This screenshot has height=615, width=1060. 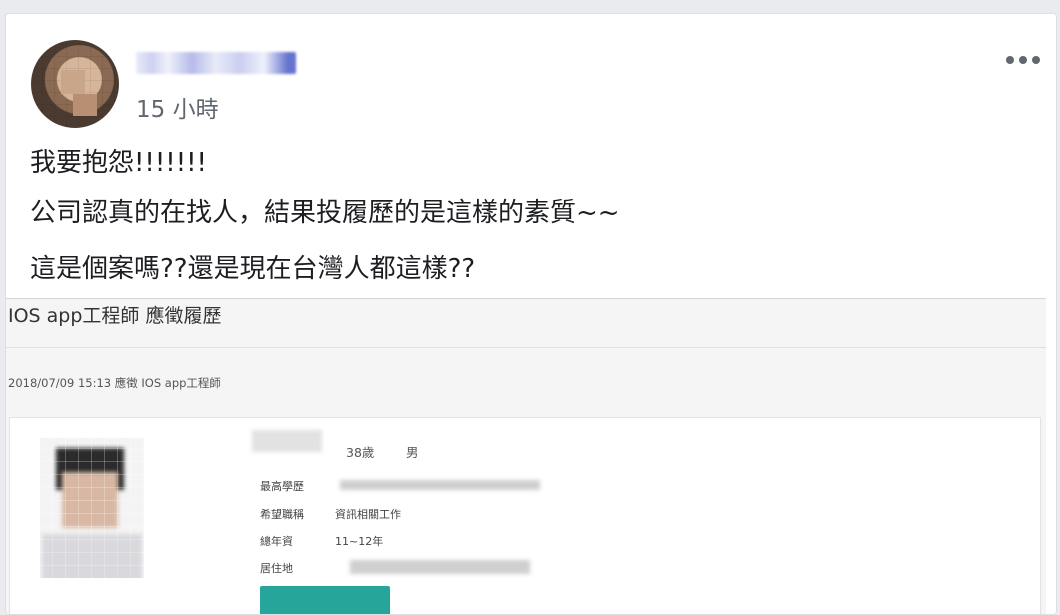 I want to click on post-line-3: 這是個案嗎??還是現在台灣人都這樣??, so click(x=253, y=269).